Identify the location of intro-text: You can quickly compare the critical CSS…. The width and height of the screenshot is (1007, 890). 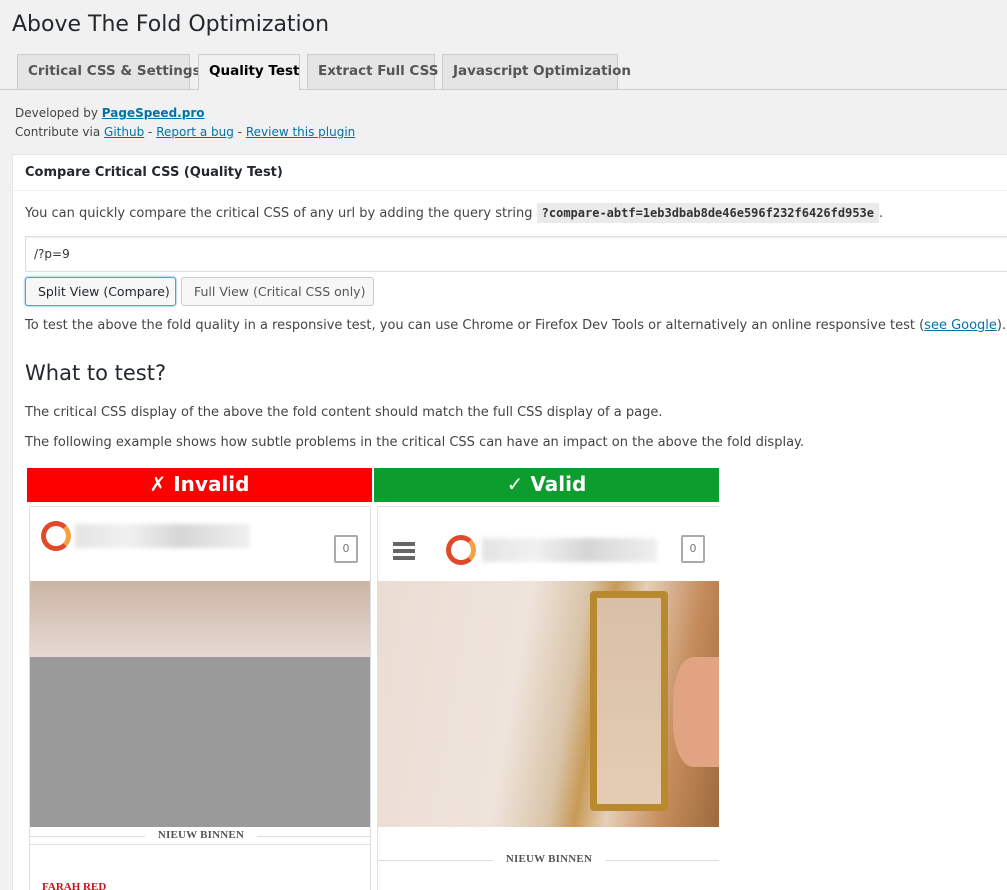
(512, 213).